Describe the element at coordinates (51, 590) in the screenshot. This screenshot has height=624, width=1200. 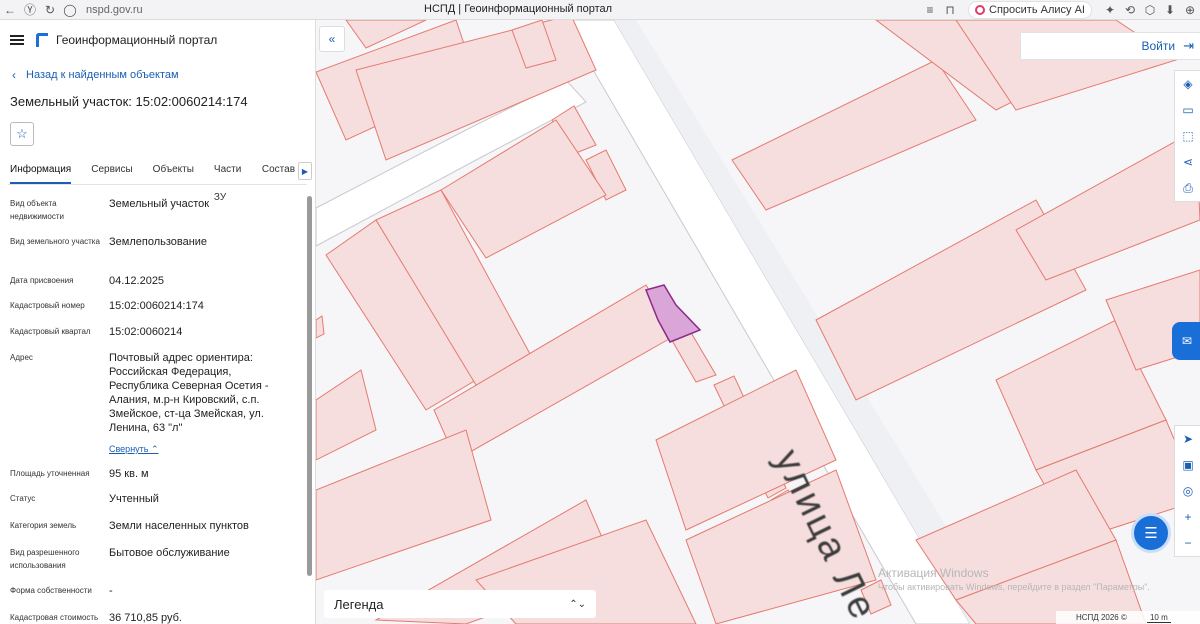
I see `prop-key: Форма собственности` at that location.